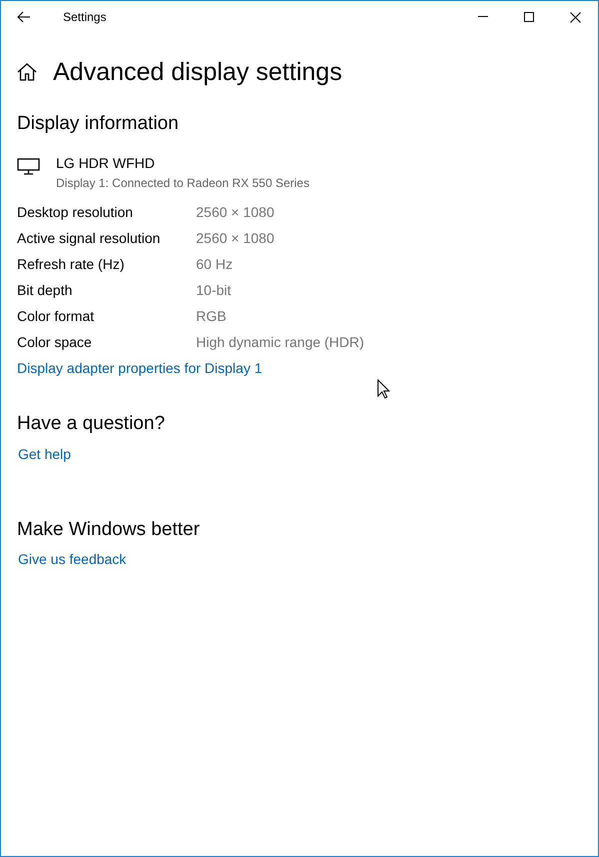 The height and width of the screenshot is (857, 599). Describe the element at coordinates (56, 316) in the screenshot. I see `info-label: Color format` at that location.